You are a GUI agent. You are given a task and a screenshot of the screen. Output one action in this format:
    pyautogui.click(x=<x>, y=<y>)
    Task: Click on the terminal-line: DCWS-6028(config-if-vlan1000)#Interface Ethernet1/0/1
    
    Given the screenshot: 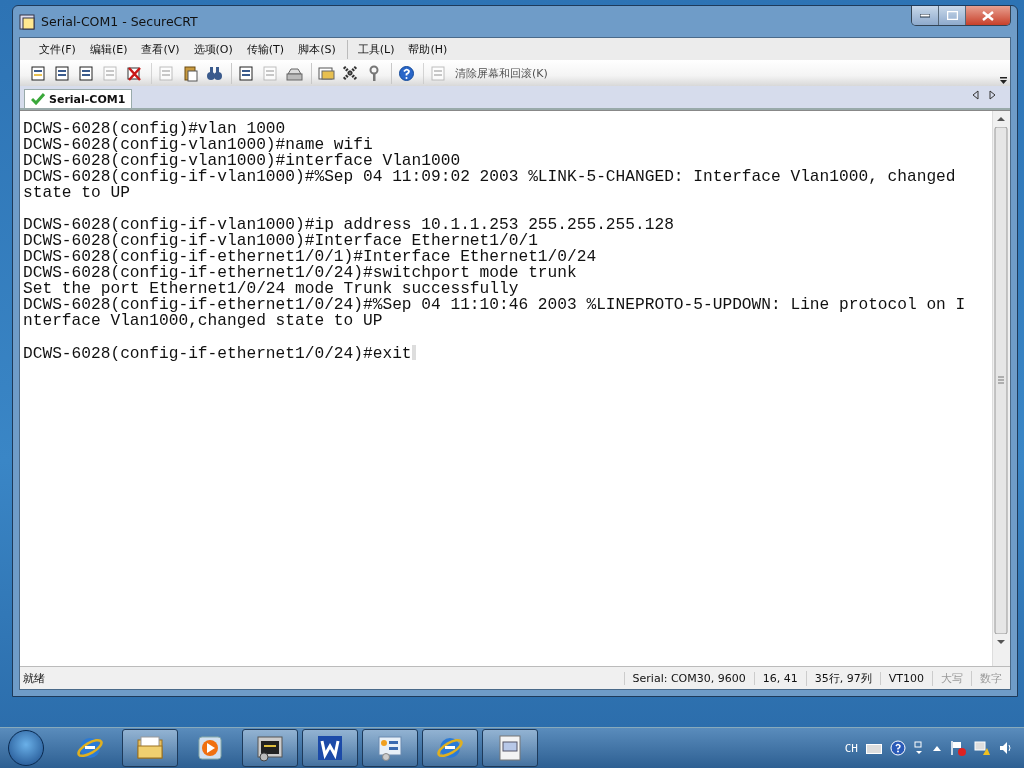 What is the action you would take?
    pyautogui.click(x=280, y=241)
    